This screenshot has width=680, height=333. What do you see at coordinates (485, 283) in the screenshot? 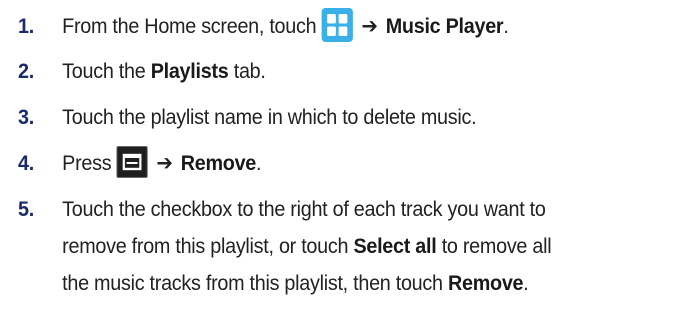
I see `remove-label: Remove` at bounding box center [485, 283].